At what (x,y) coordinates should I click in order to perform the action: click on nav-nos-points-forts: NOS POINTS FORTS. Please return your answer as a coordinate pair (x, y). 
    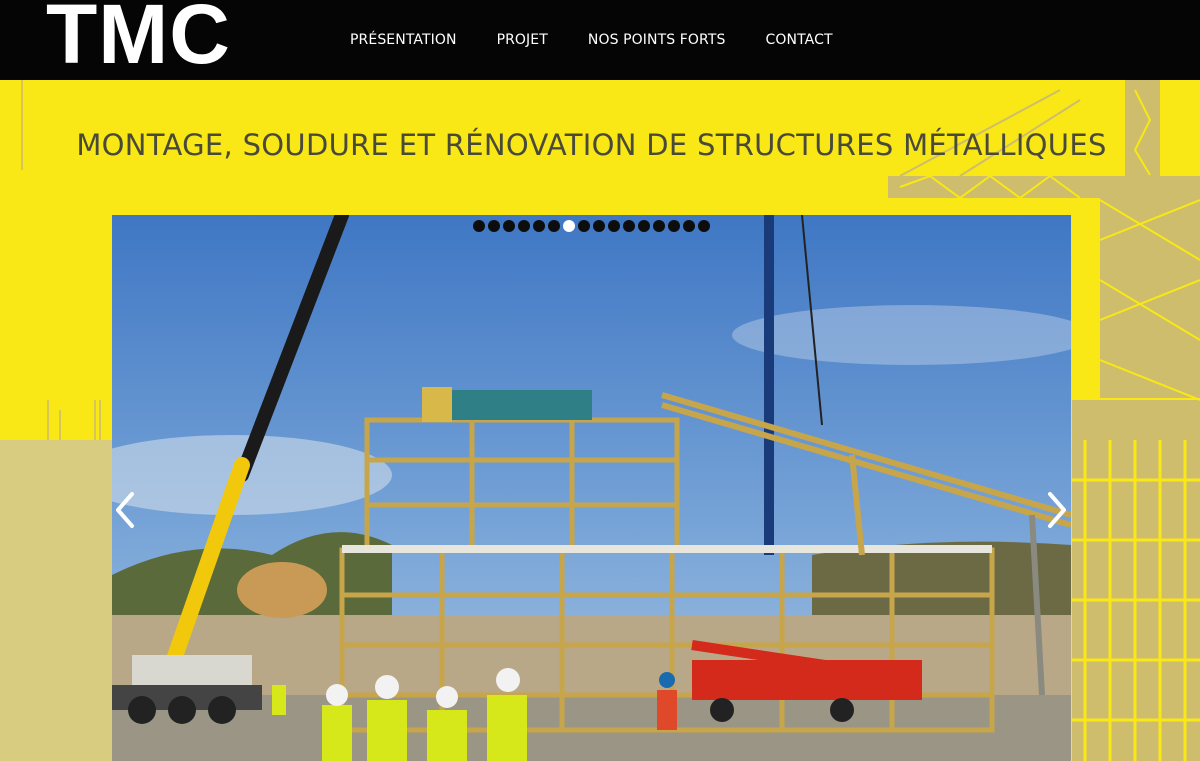
    Looking at the image, I should click on (657, 40).